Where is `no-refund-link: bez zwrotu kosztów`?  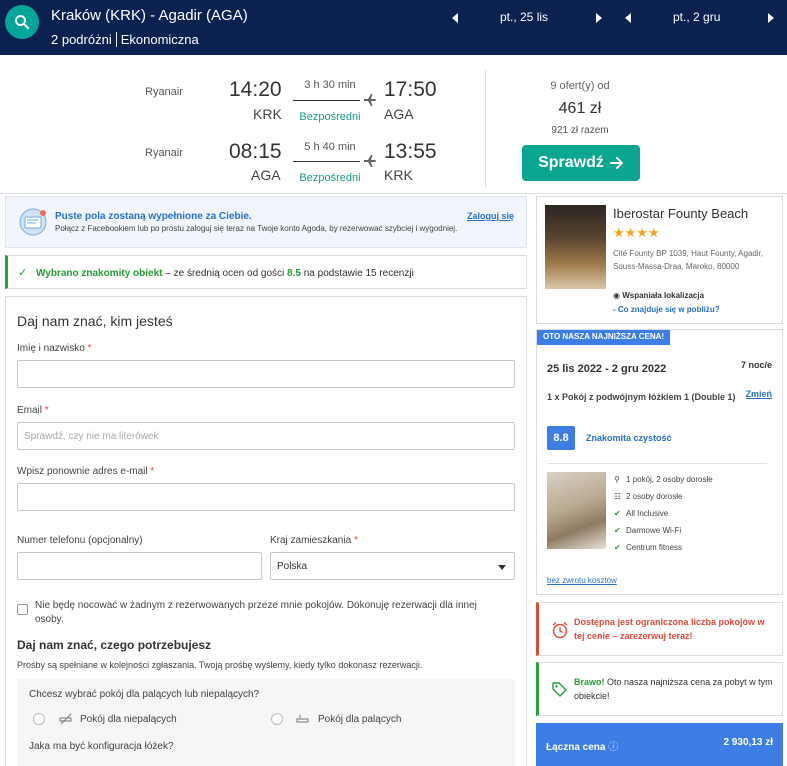
no-refund-link: bez zwrotu kosztów is located at coordinates (582, 580).